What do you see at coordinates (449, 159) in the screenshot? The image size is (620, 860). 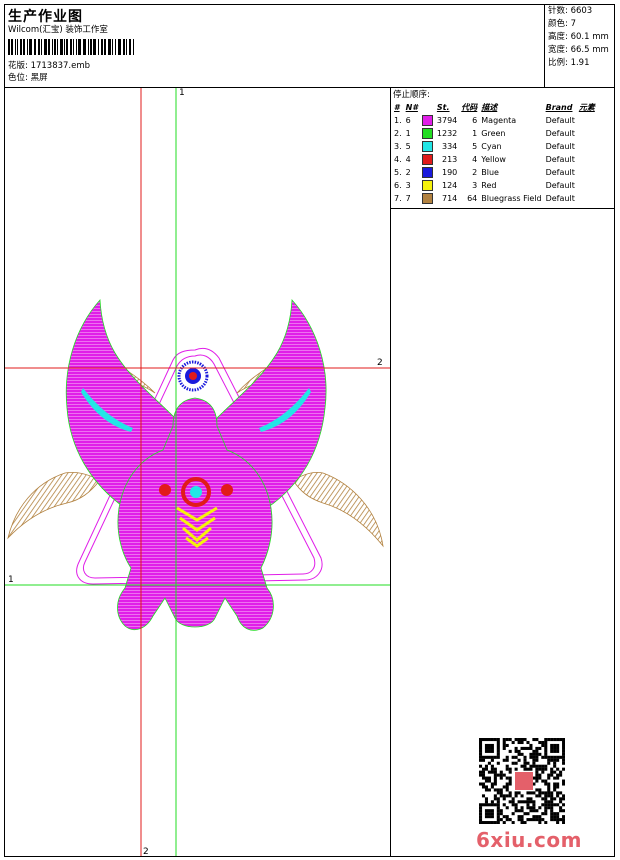 I see `row-stitches: 213` at bounding box center [449, 159].